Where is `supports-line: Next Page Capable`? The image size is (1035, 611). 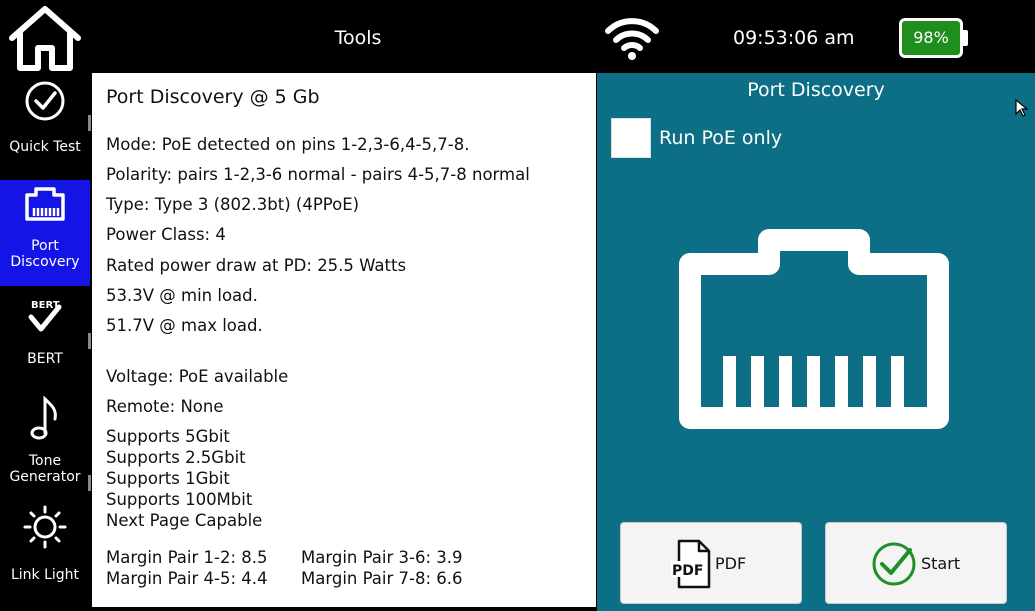
supports-line: Next Page Capable is located at coordinates (184, 520).